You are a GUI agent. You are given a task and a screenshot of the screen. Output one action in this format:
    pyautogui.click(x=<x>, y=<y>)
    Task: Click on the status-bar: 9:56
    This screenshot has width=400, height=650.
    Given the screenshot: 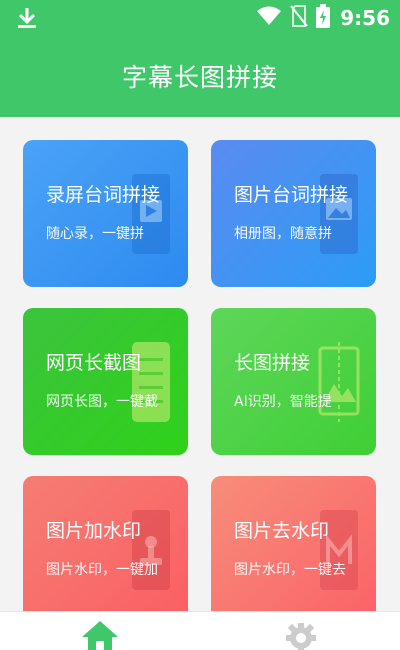 What is the action you would take?
    pyautogui.click(x=200, y=18)
    